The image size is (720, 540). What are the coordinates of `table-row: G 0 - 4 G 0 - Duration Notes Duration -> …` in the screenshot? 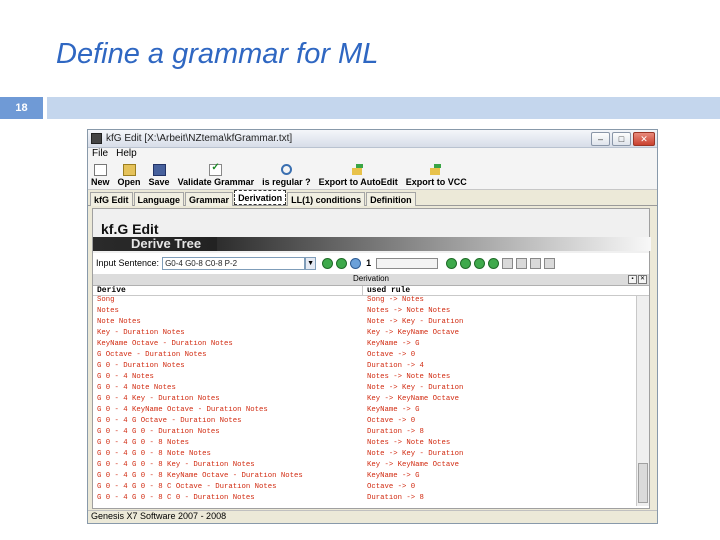 It's located at (371, 433).